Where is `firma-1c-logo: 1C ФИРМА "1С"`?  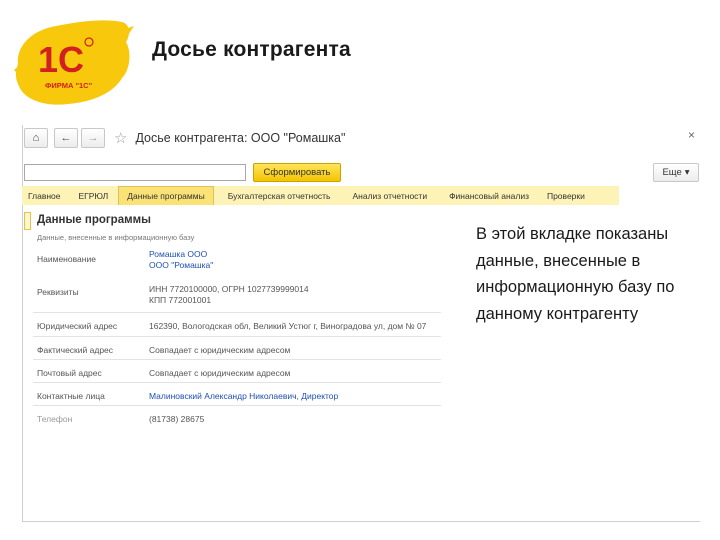
firma-1c-logo: 1C ФИРМА "1С" is located at coordinates (74, 62).